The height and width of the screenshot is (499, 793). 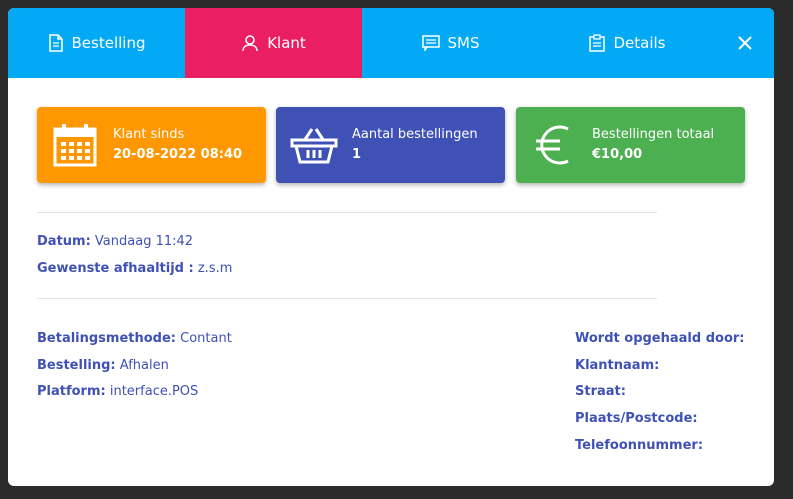 I want to click on platform-line: Platform: interface.POS, so click(x=117, y=391).